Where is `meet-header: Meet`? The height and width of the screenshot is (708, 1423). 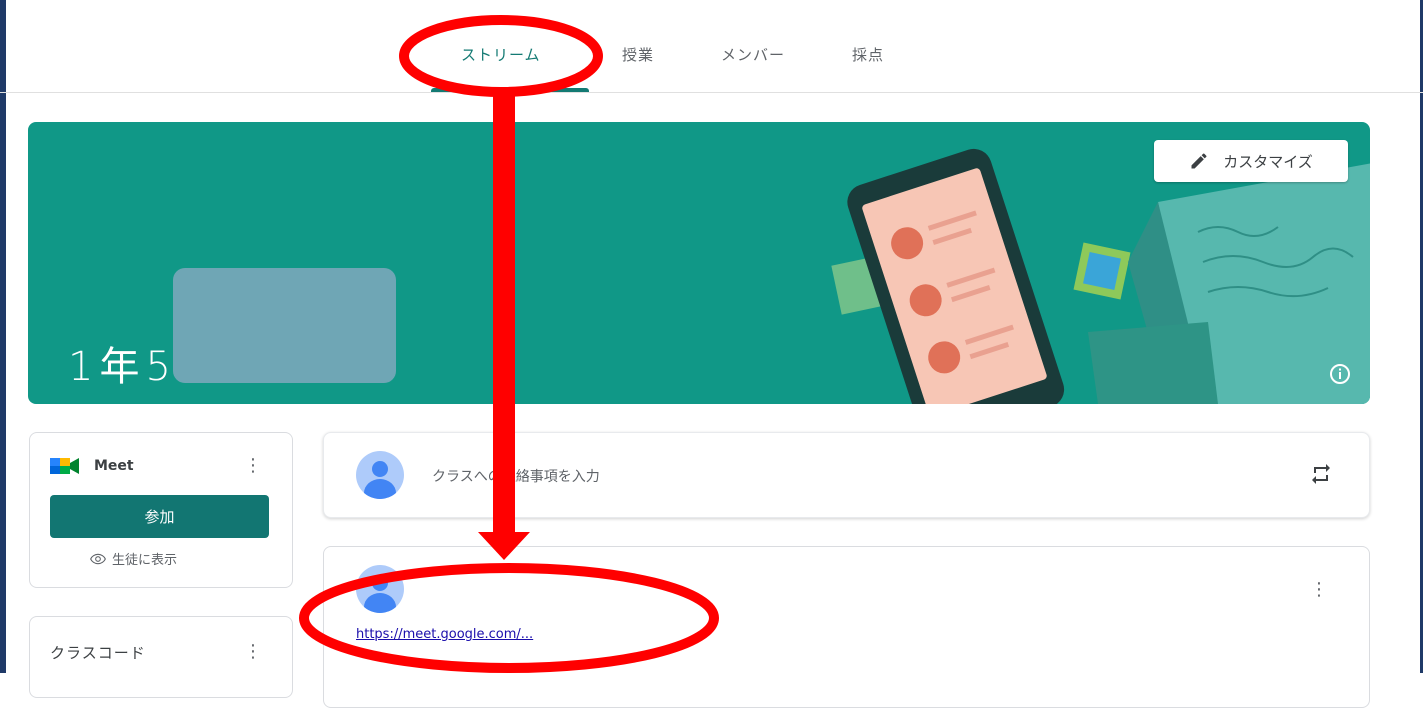 meet-header: Meet is located at coordinates (92, 466).